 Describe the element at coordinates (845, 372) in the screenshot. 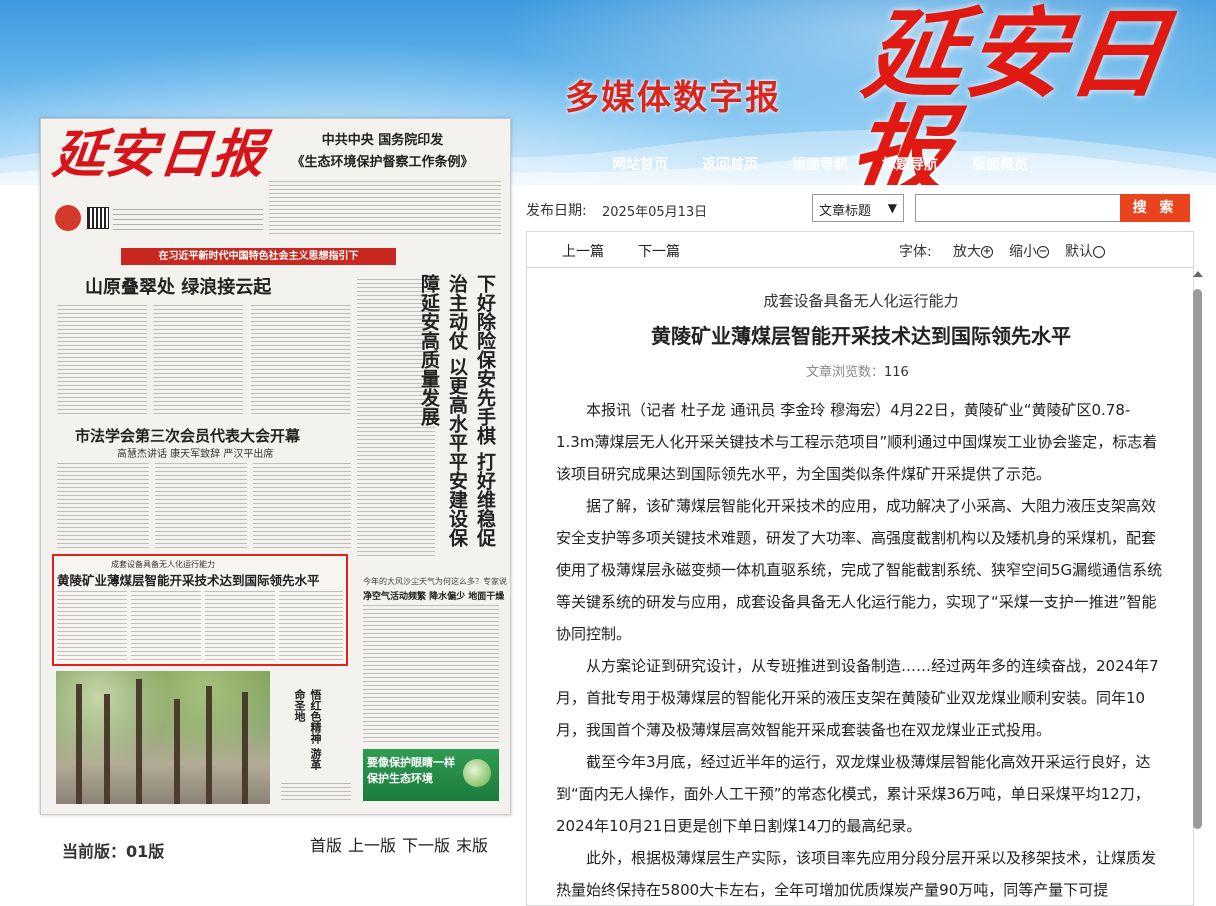

I see `views-label: 文章浏览数：` at that location.